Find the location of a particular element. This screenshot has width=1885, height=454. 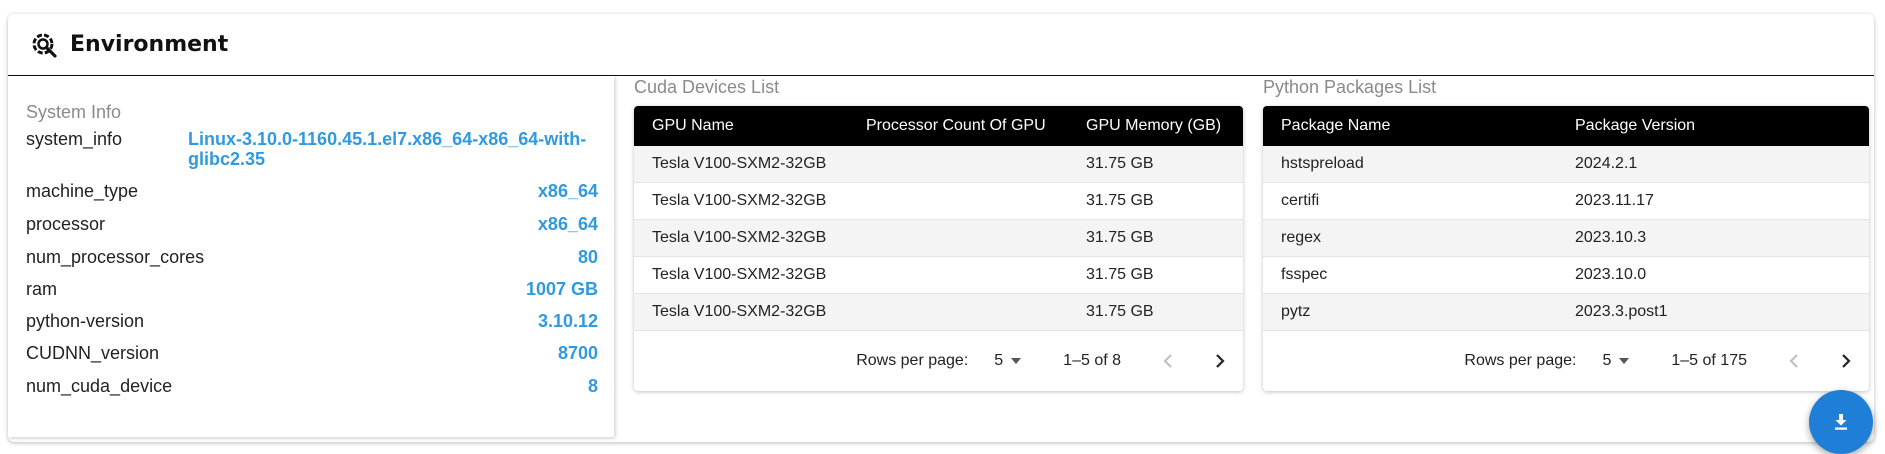

table-pagination: Rows per page: 5 1–5 of 8 is located at coordinates (938, 361).